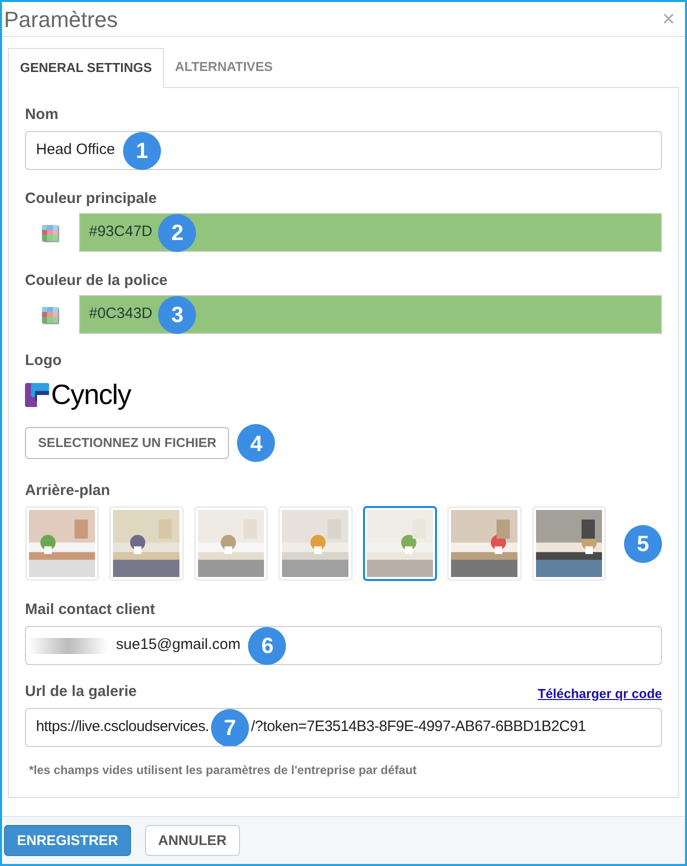 This screenshot has width=687, height=866. I want to click on callout-number: 7, so click(230, 727).